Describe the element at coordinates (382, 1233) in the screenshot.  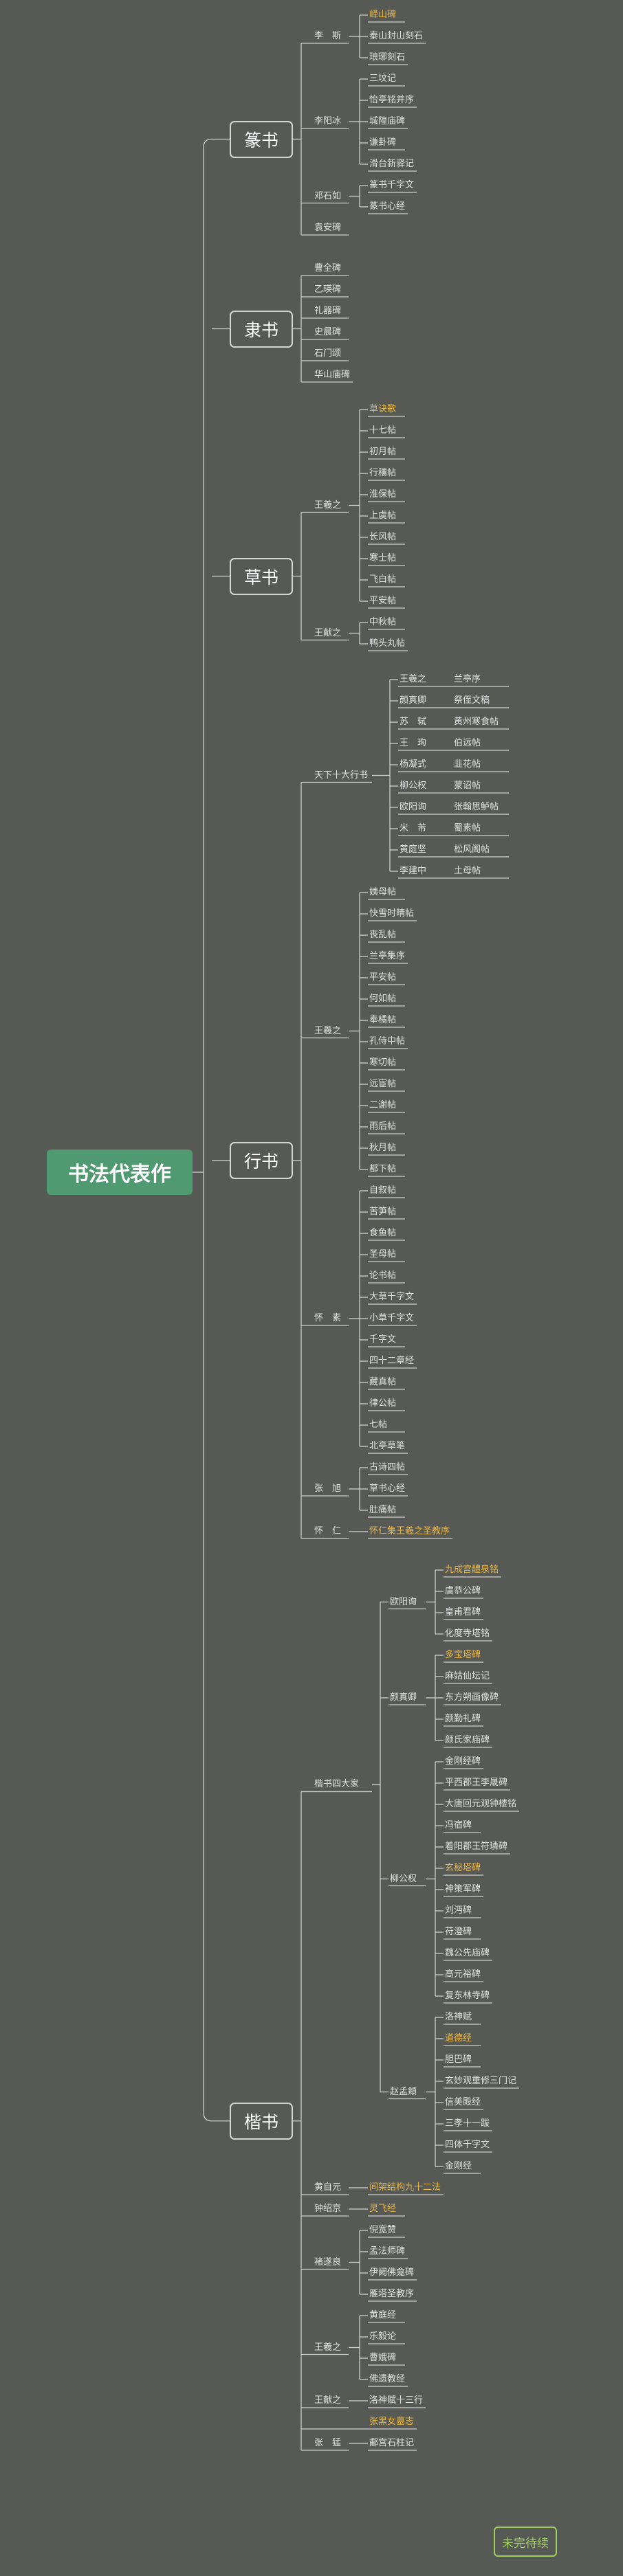
I see `work-label: 食鱼帖` at that location.